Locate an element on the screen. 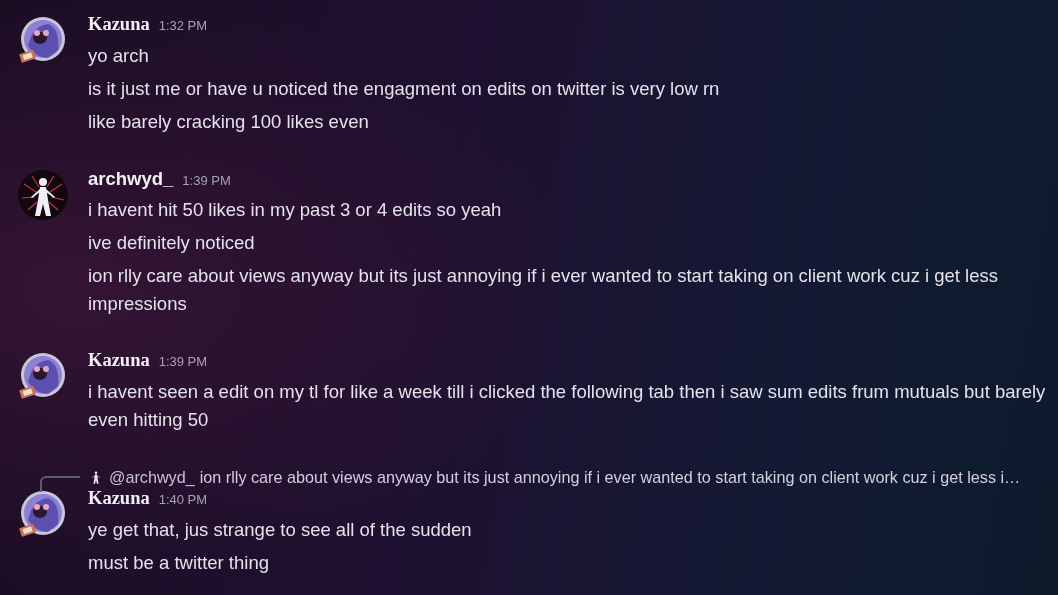 The height and width of the screenshot is (595, 1058). message-text: i havent seen a edit on my tl for like a week till i clicked the following tab then i saw sum edits frum mutuals but barely even hitting 50 is located at coordinates (567, 406).